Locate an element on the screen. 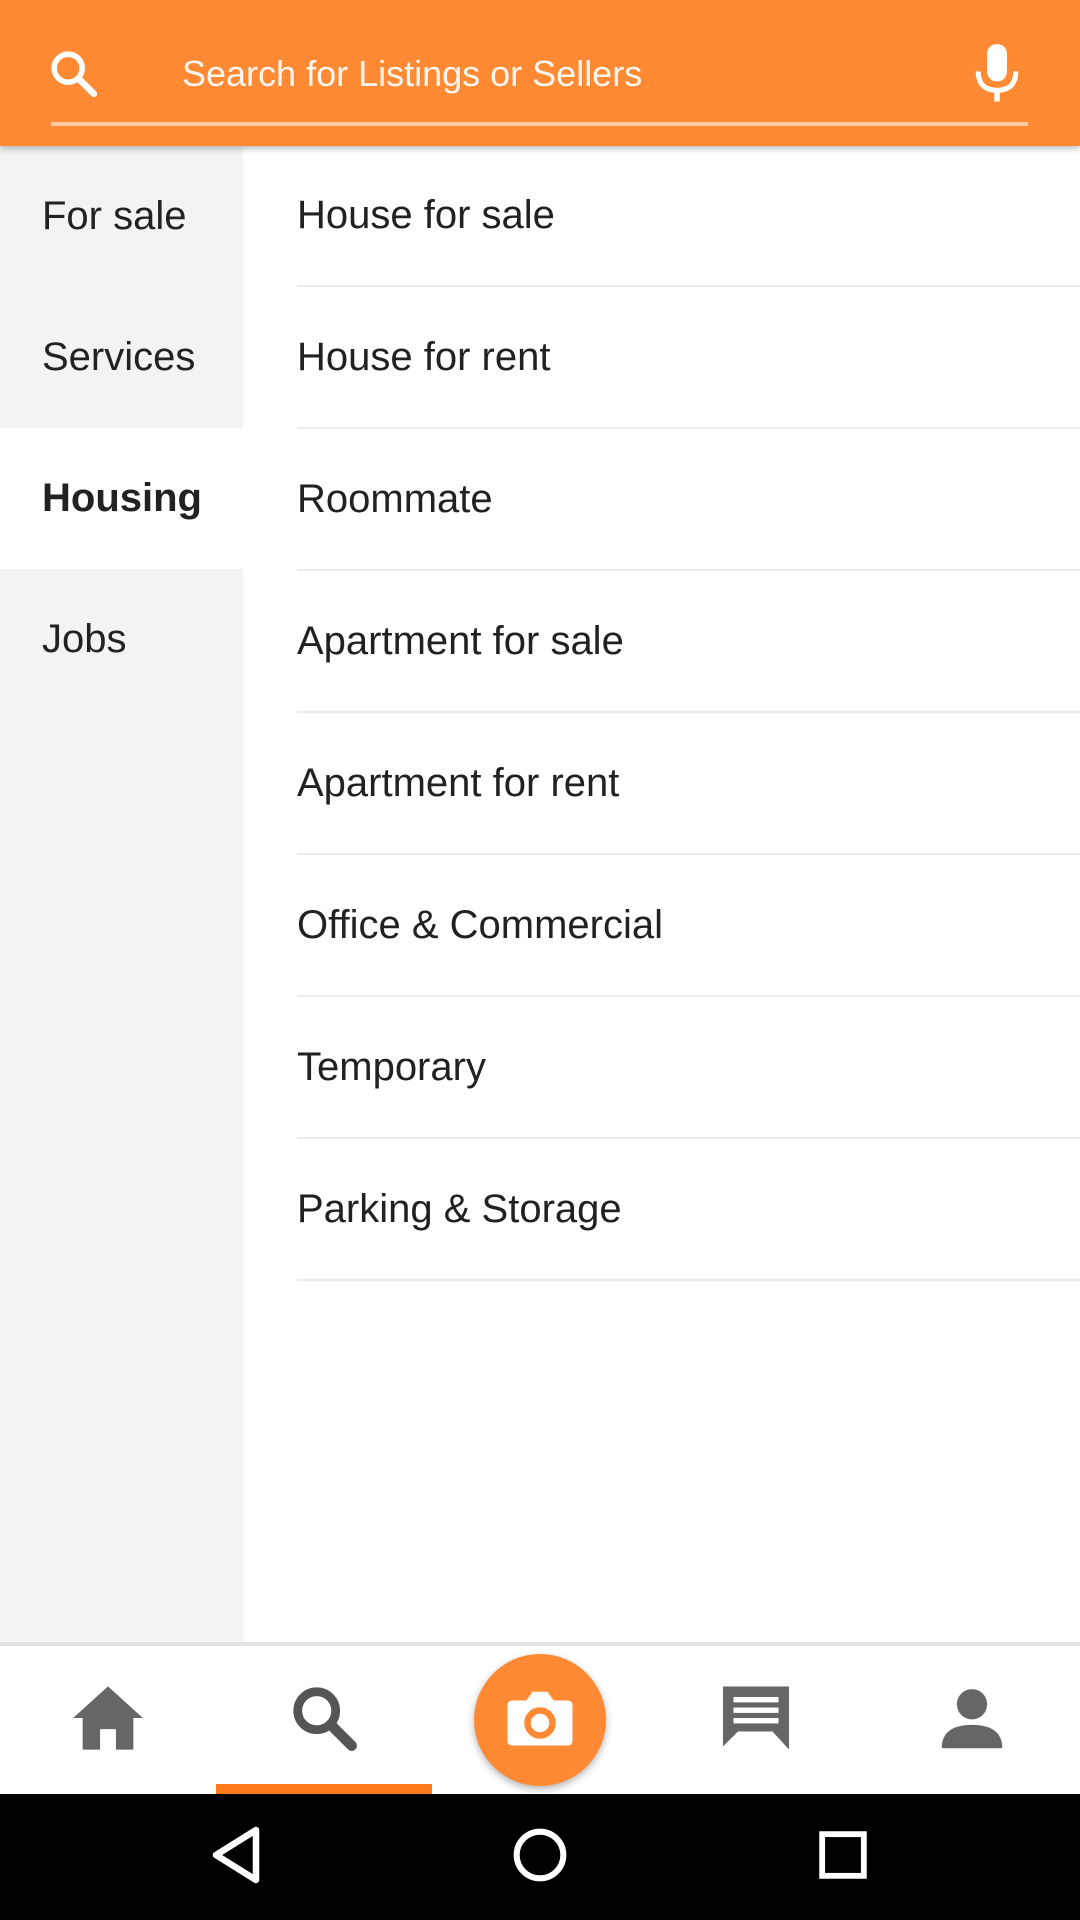  list-item: Temporary is located at coordinates (688, 1068).